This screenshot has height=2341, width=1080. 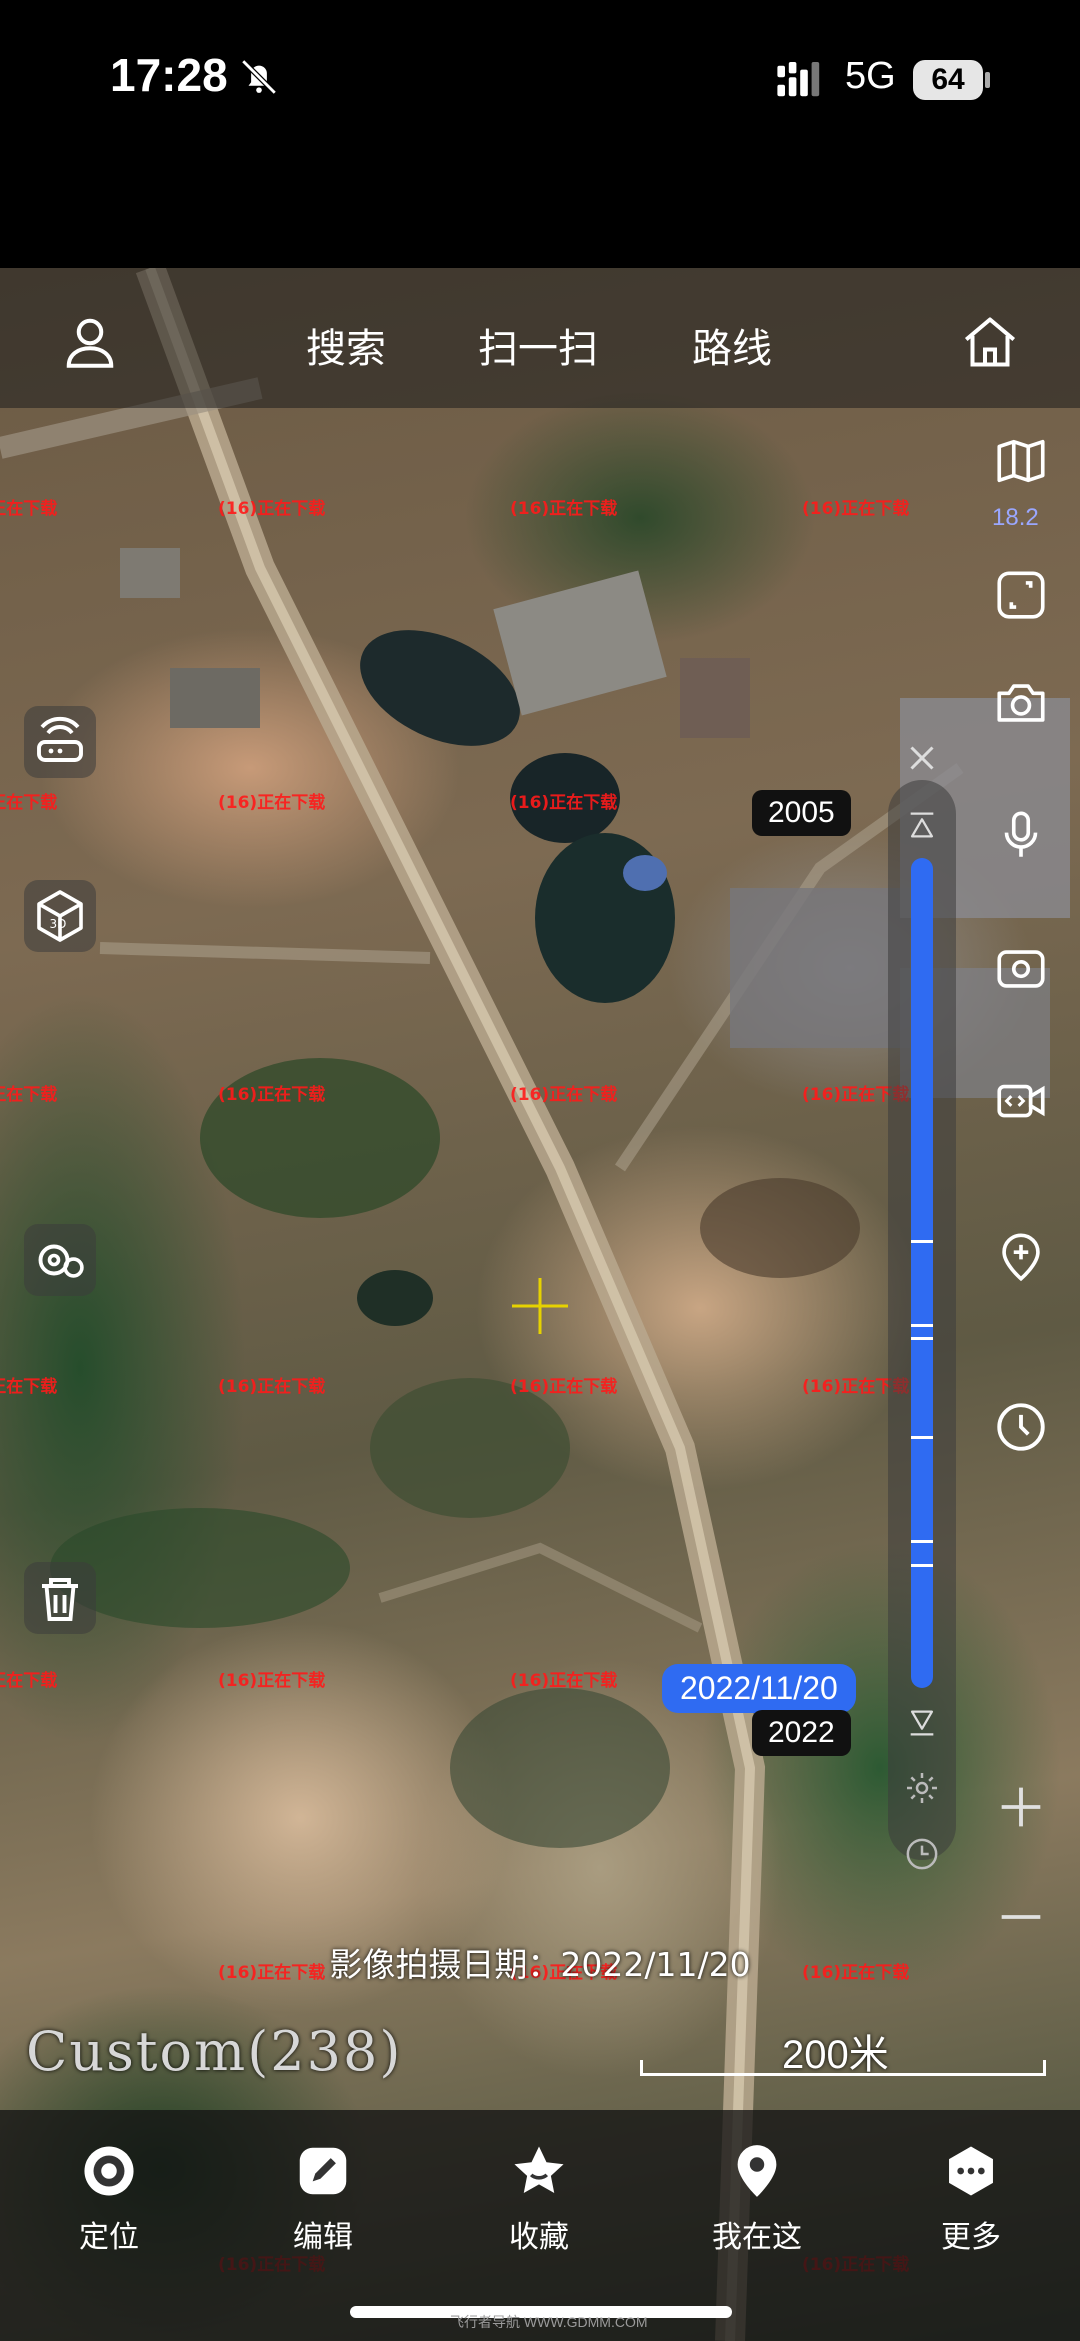 I want to click on fullscreen-icon, so click(x=1021, y=595).